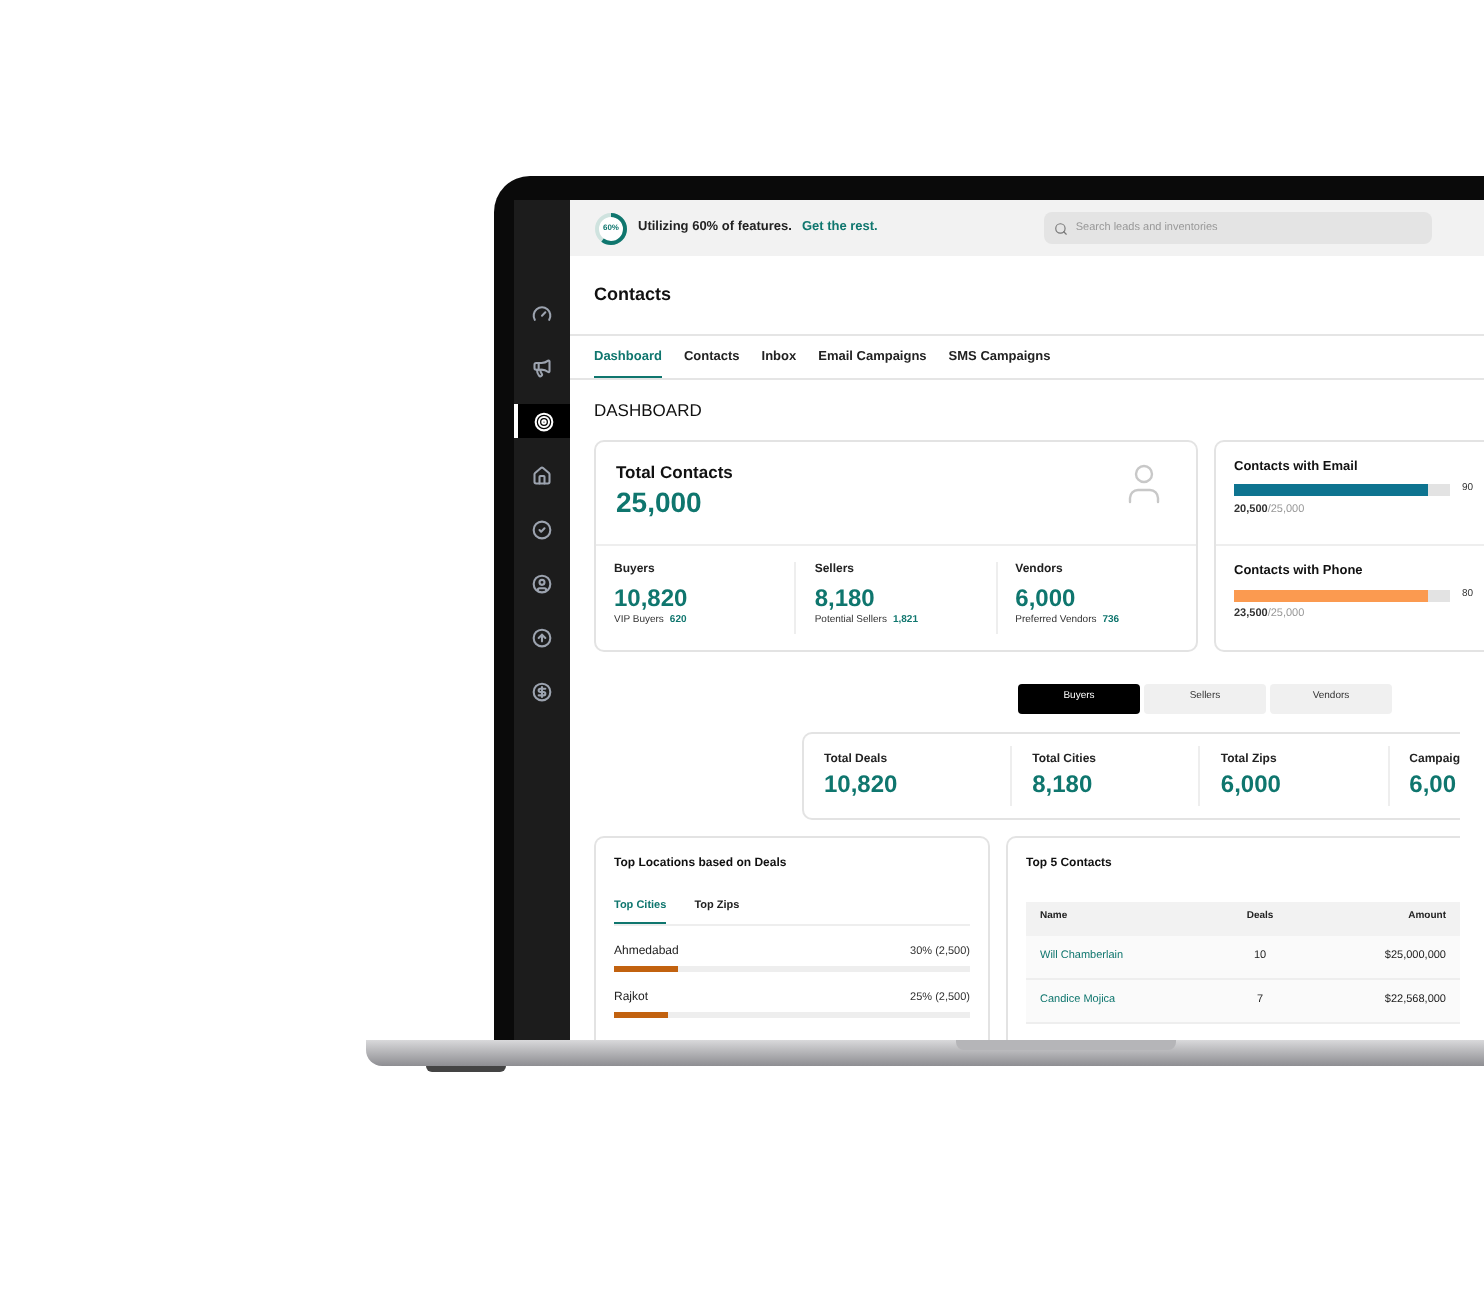 The width and height of the screenshot is (1484, 1306). Describe the element at coordinates (542, 691) in the screenshot. I see `dollar-circle-icon` at that location.